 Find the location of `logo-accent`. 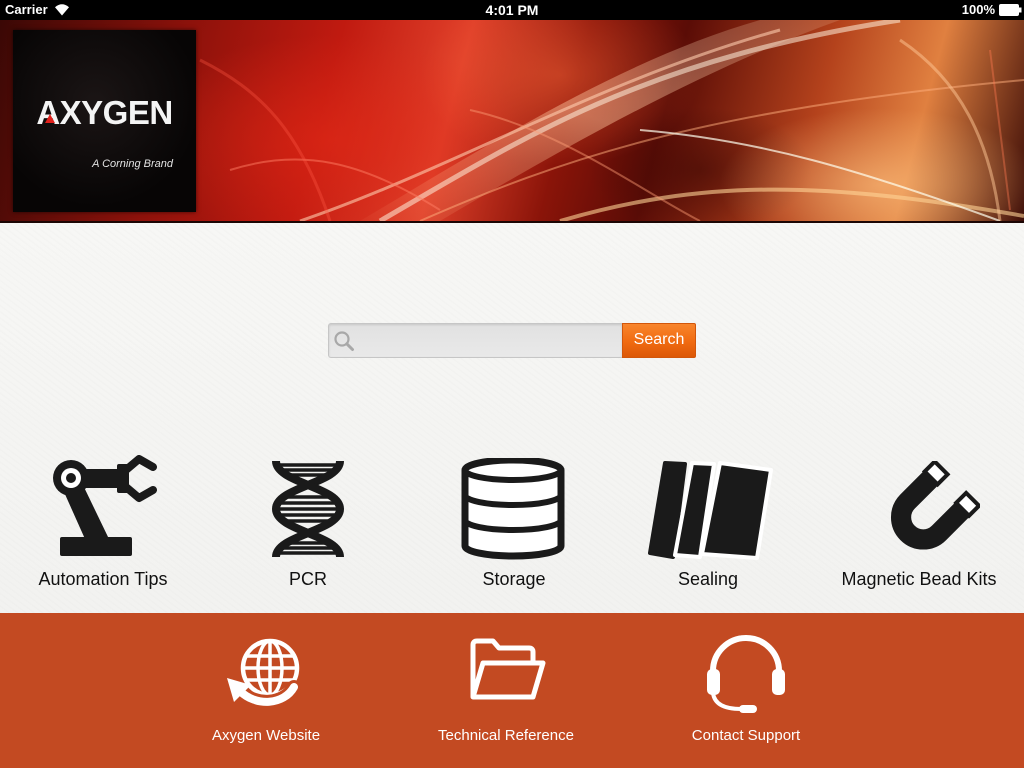

logo-accent is located at coordinates (50, 118).